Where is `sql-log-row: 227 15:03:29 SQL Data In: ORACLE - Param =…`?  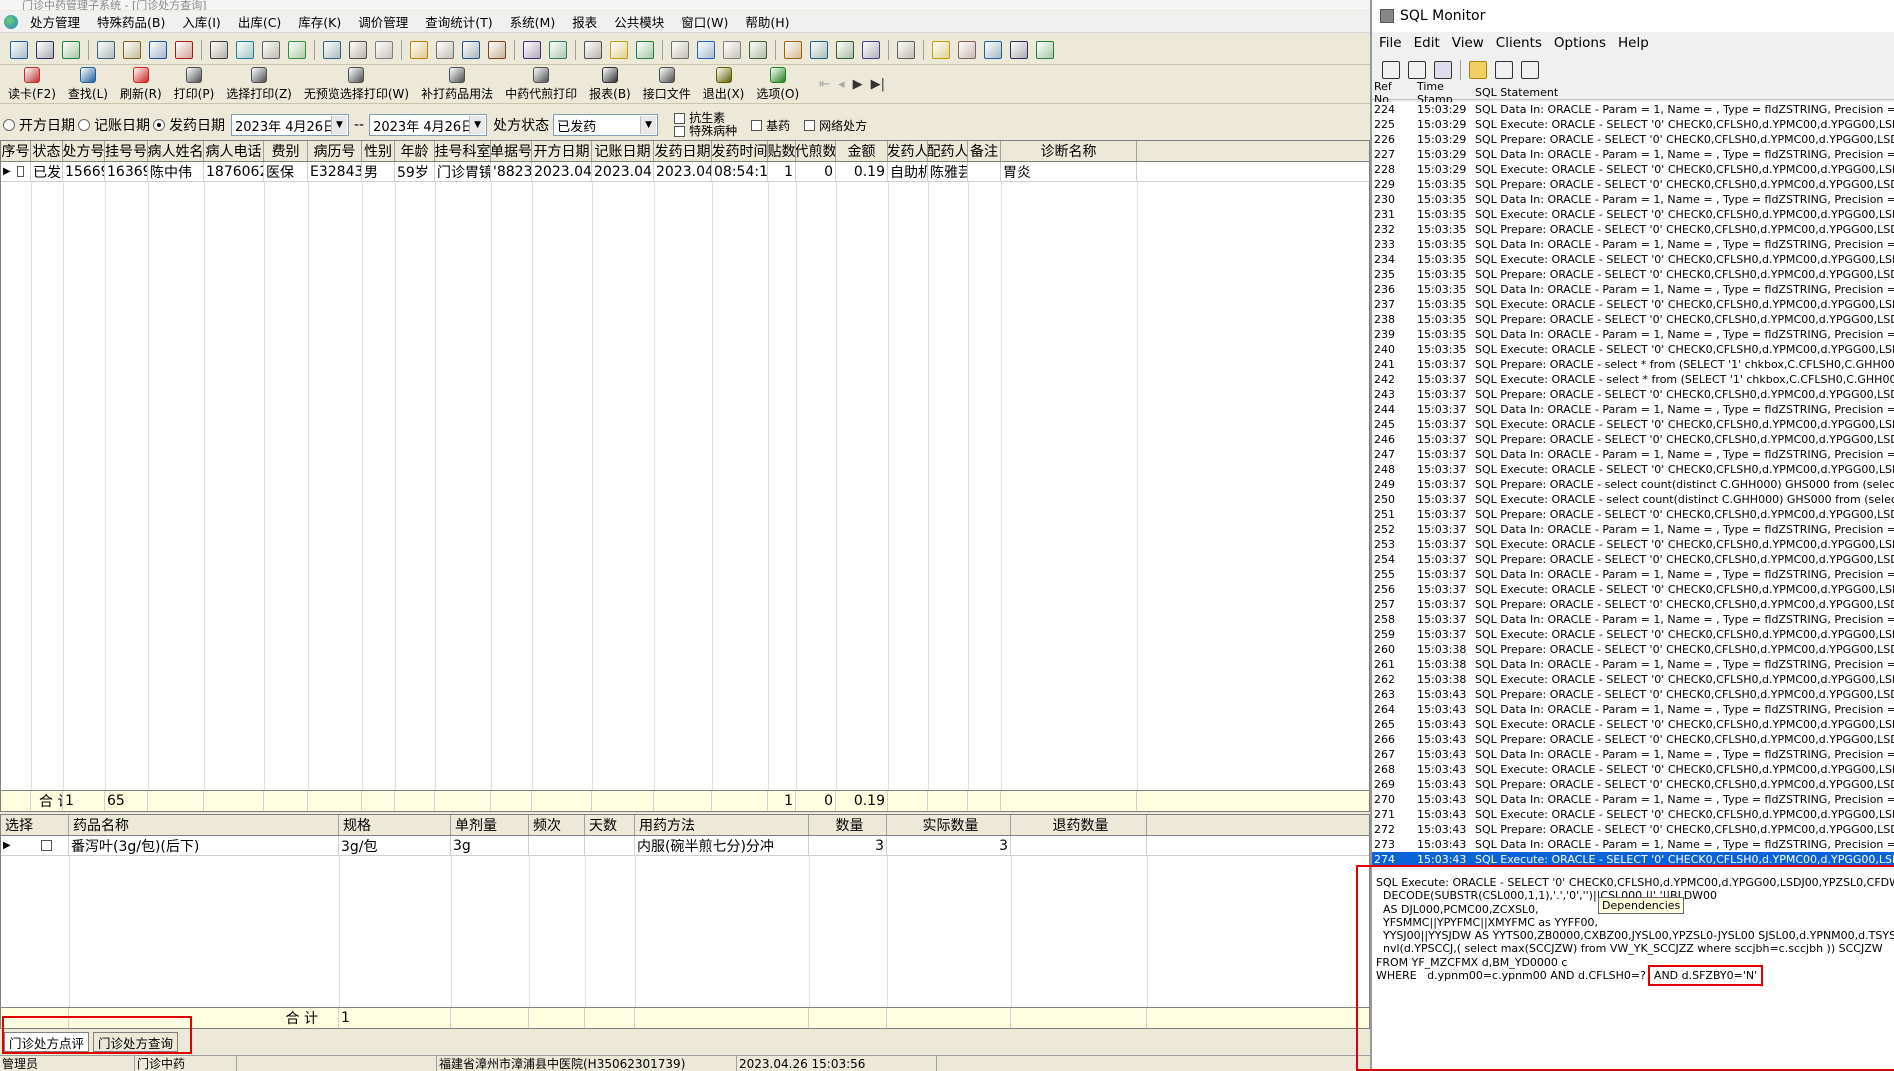 sql-log-row: 227 15:03:29 SQL Data In: ORACLE - Param =… is located at coordinates (1633, 154).